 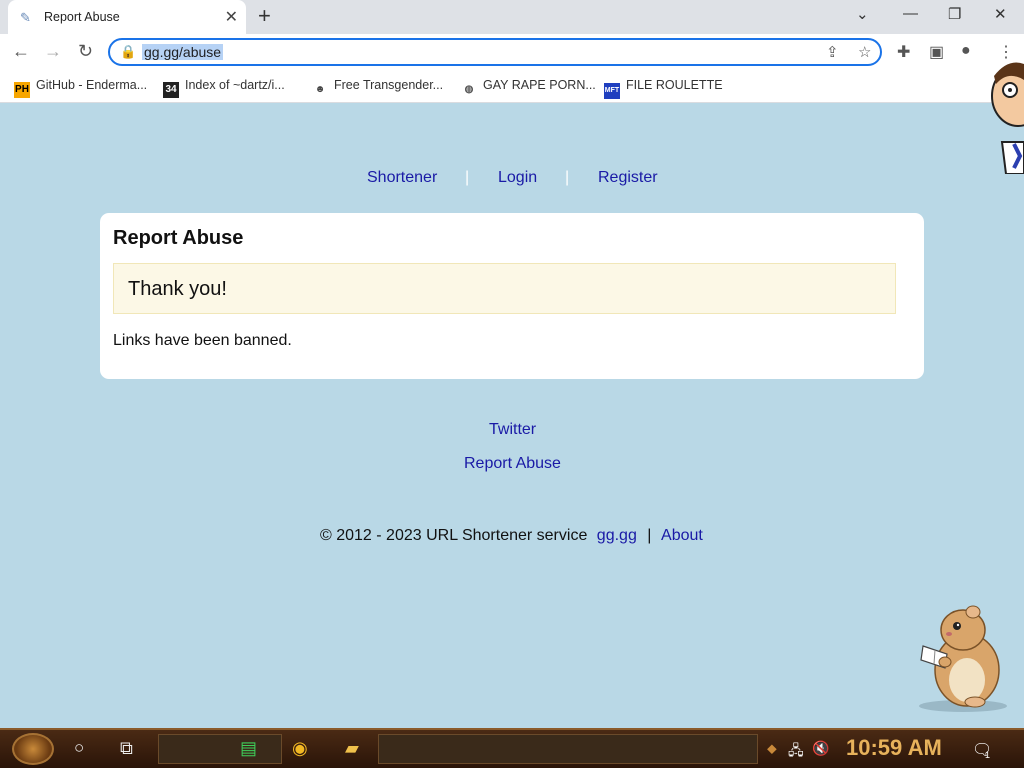 I want to click on profile-avatar-icon: ●, so click(x=966, y=51).